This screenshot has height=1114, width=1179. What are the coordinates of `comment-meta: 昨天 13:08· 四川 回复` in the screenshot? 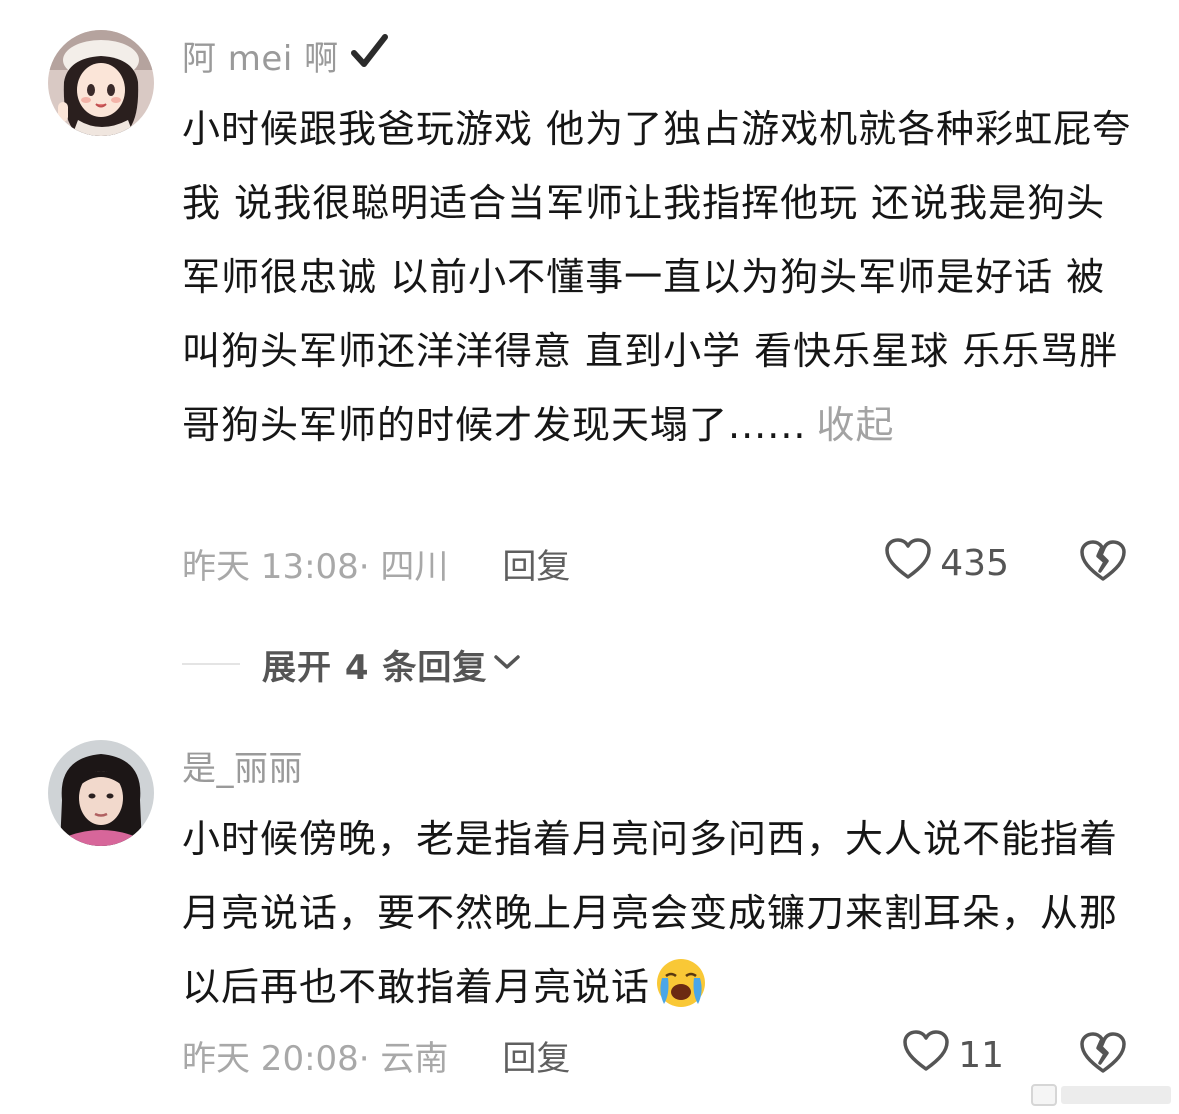 It's located at (376, 563).